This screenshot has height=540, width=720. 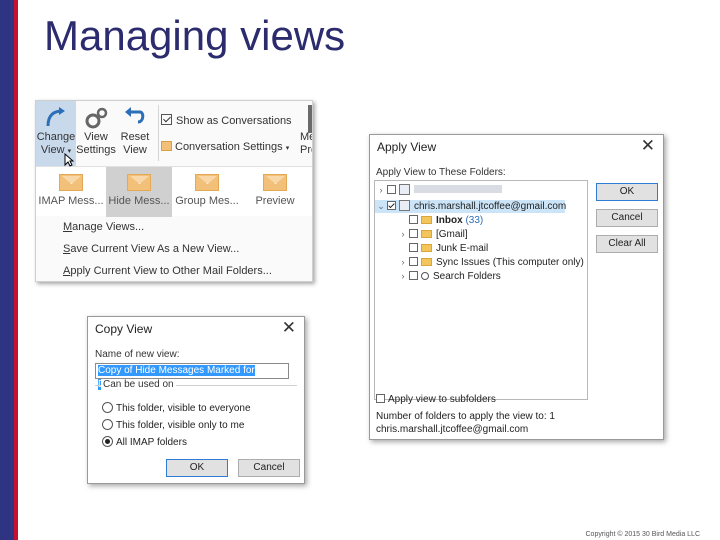 I want to click on reset-view-button: Reset View, so click(x=135, y=133).